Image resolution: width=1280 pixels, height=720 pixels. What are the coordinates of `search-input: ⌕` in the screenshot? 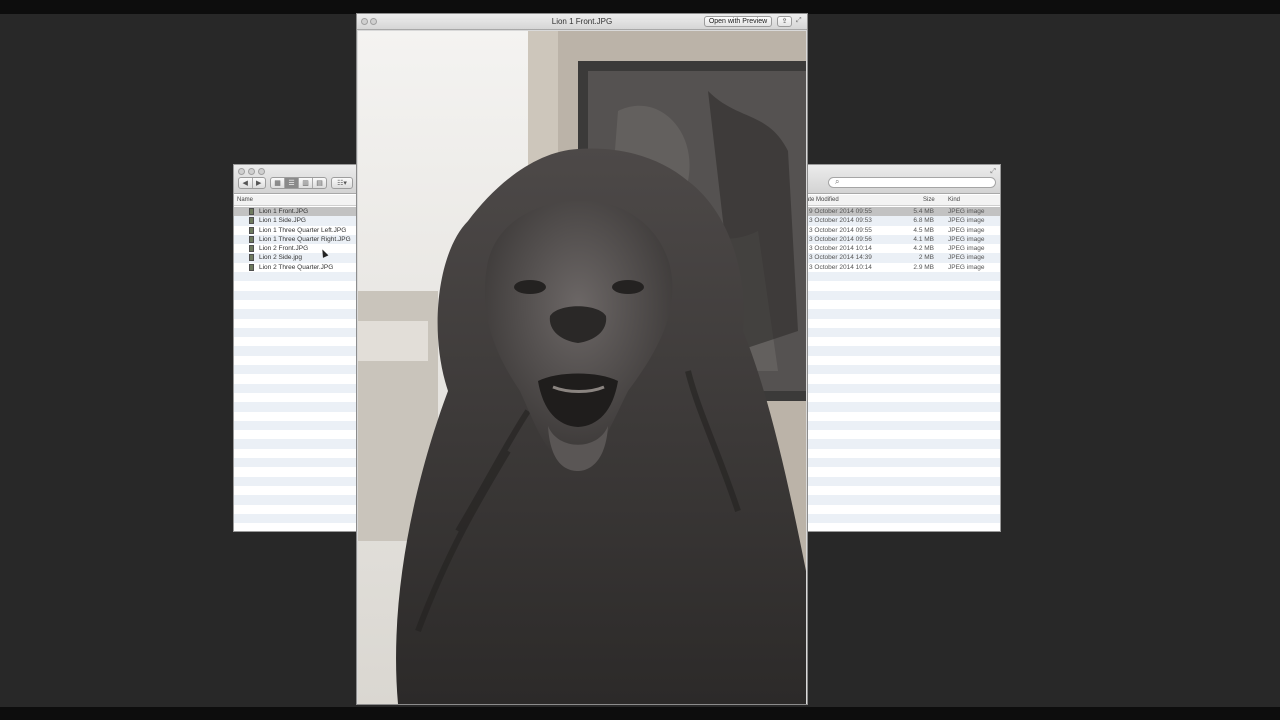 It's located at (912, 182).